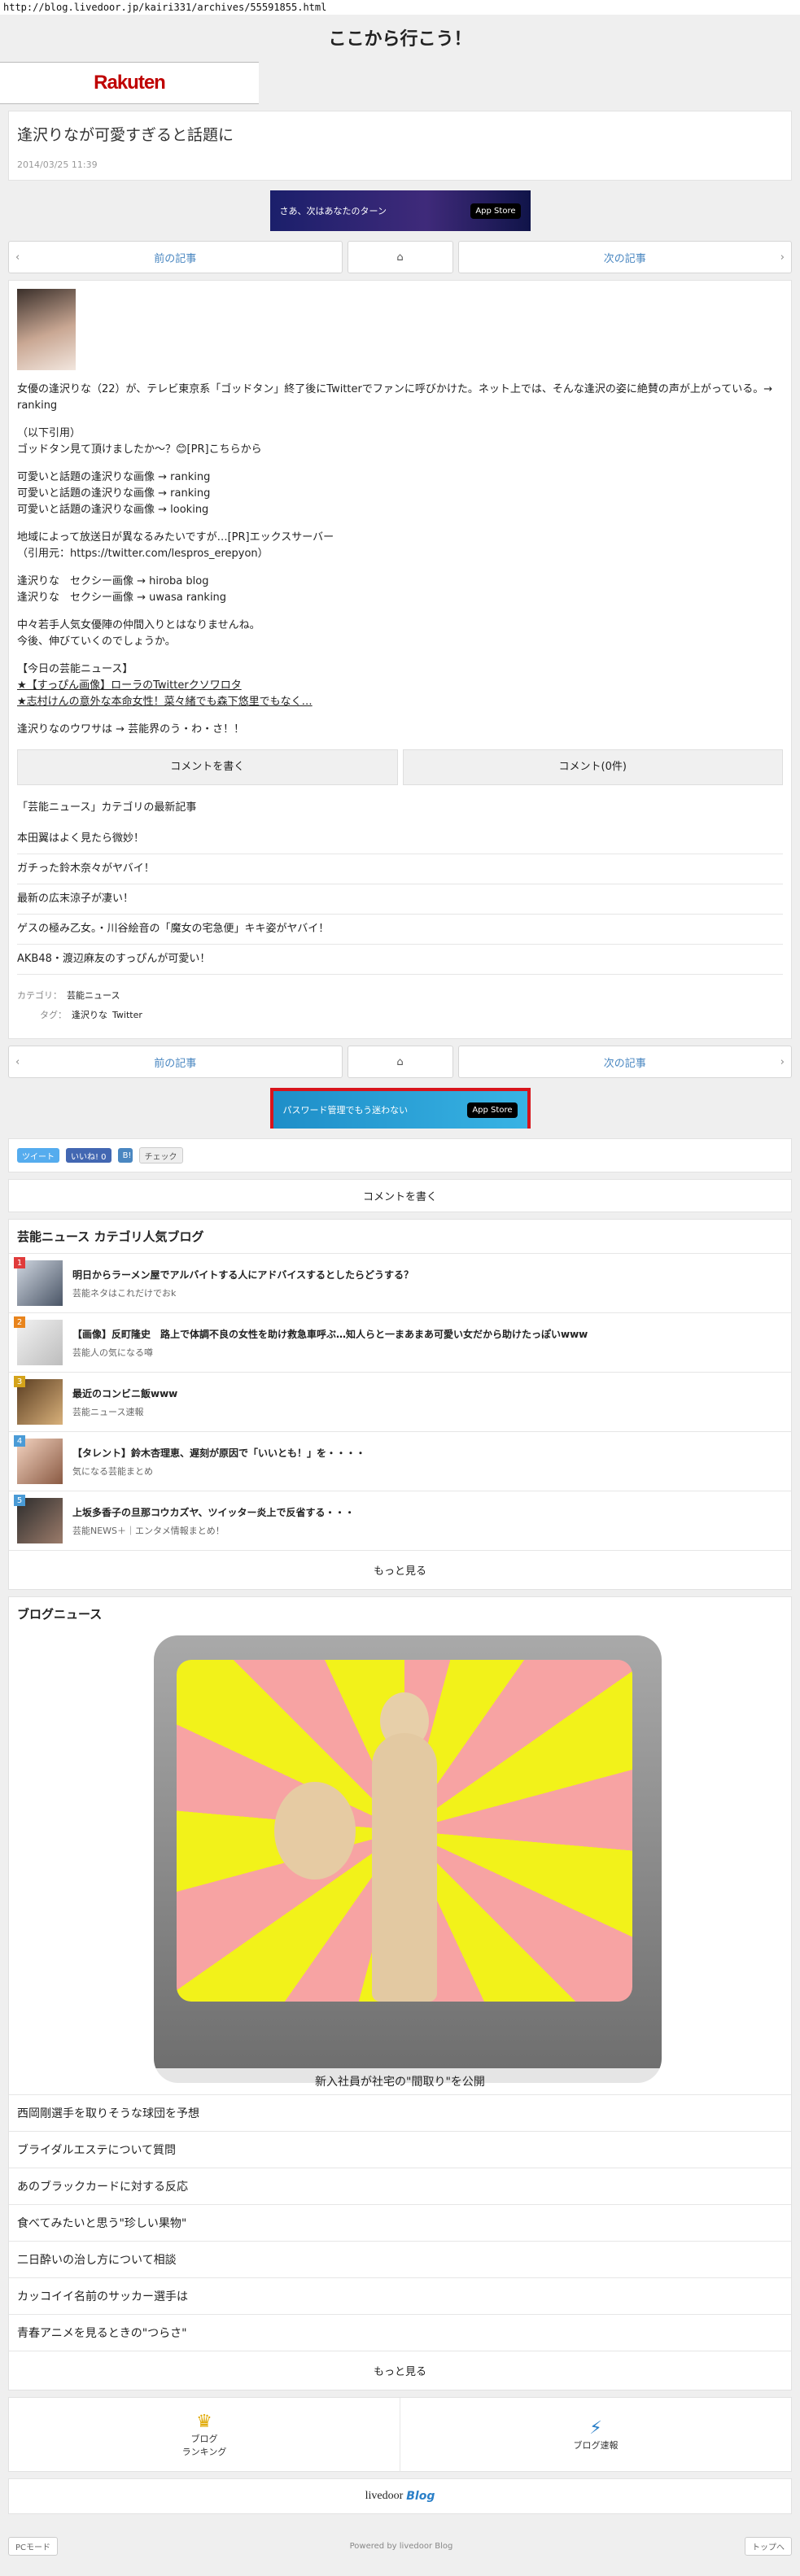  I want to click on blog-quick-link: ⚡ ブログ速報, so click(596, 2434).